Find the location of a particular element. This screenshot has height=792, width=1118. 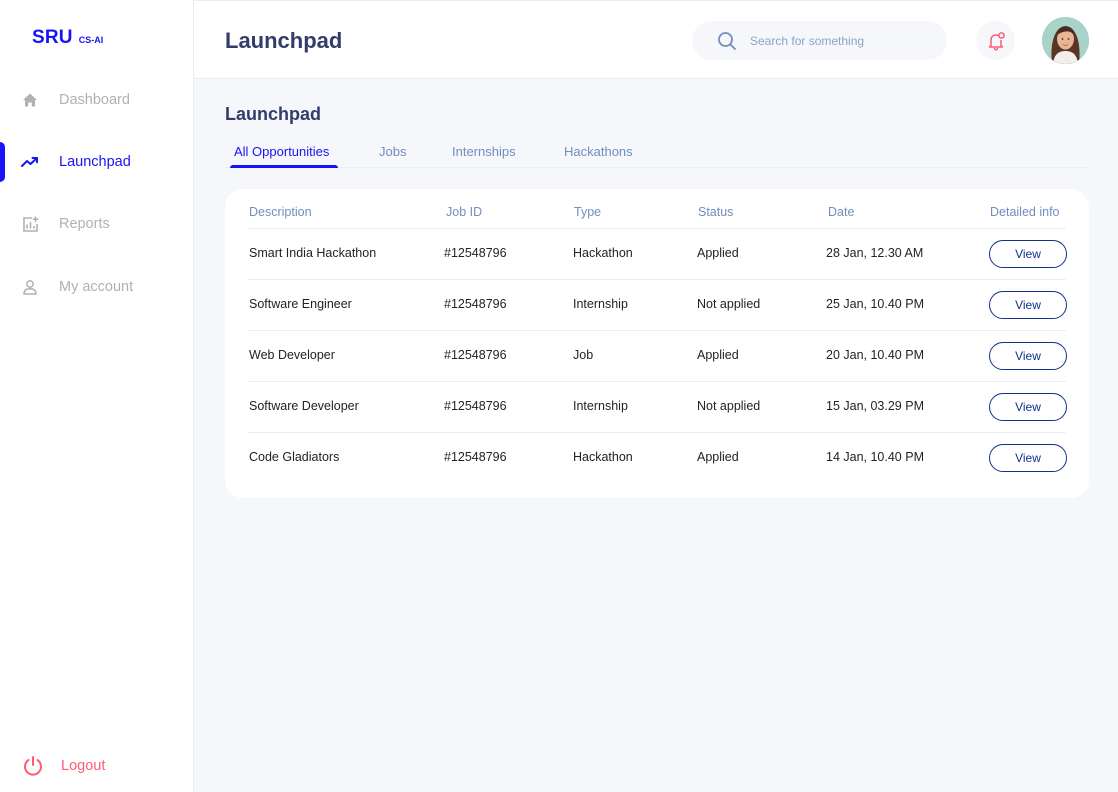

trending-up-icon is located at coordinates (30, 162).